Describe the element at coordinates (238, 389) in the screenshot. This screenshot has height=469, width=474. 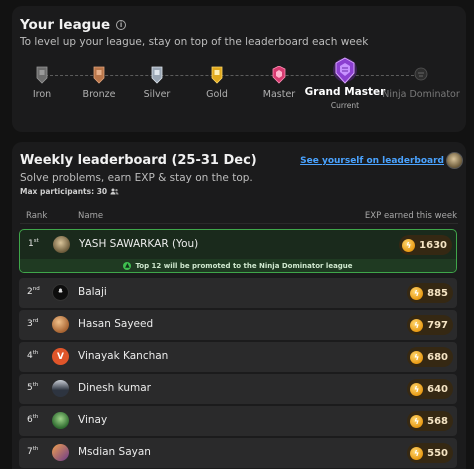
I see `leaderboard-row: 5th Dinesh kumar ϟ 640` at that location.